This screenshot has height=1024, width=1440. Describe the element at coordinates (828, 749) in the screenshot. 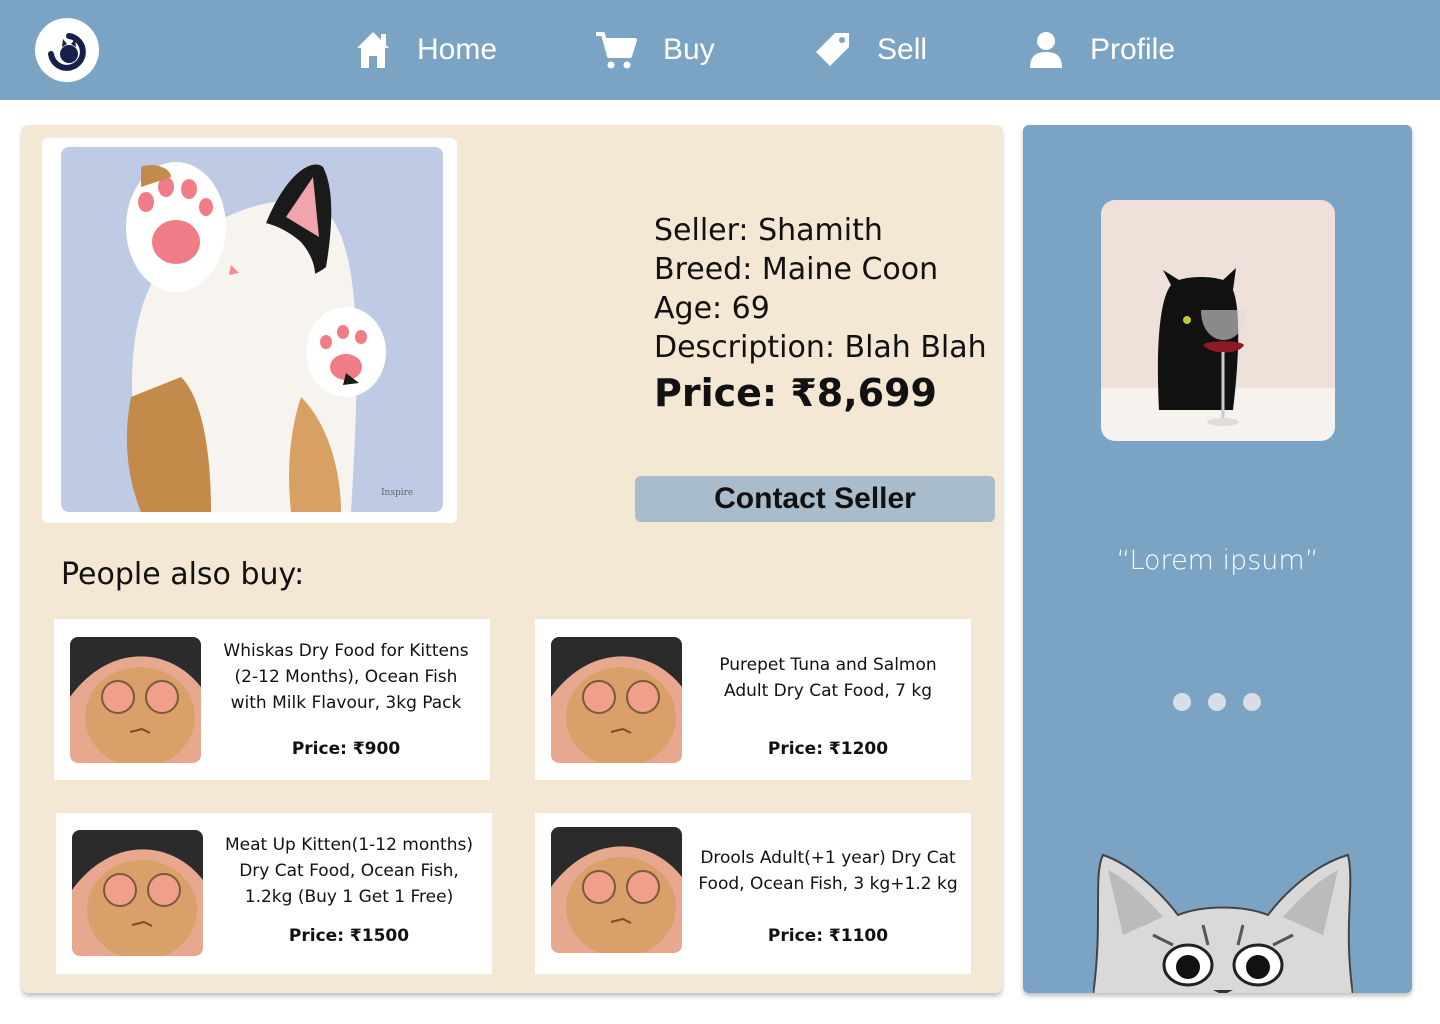

I see `product-price: Price: ₹1200` at that location.